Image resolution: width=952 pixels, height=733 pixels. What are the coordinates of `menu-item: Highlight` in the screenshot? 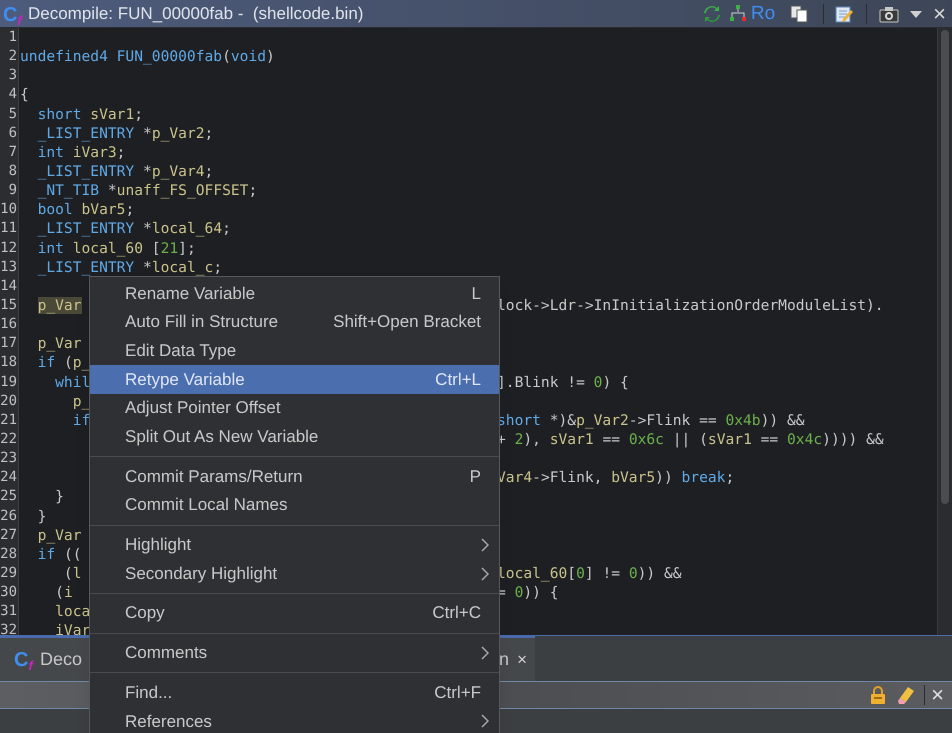 It's located at (294, 545).